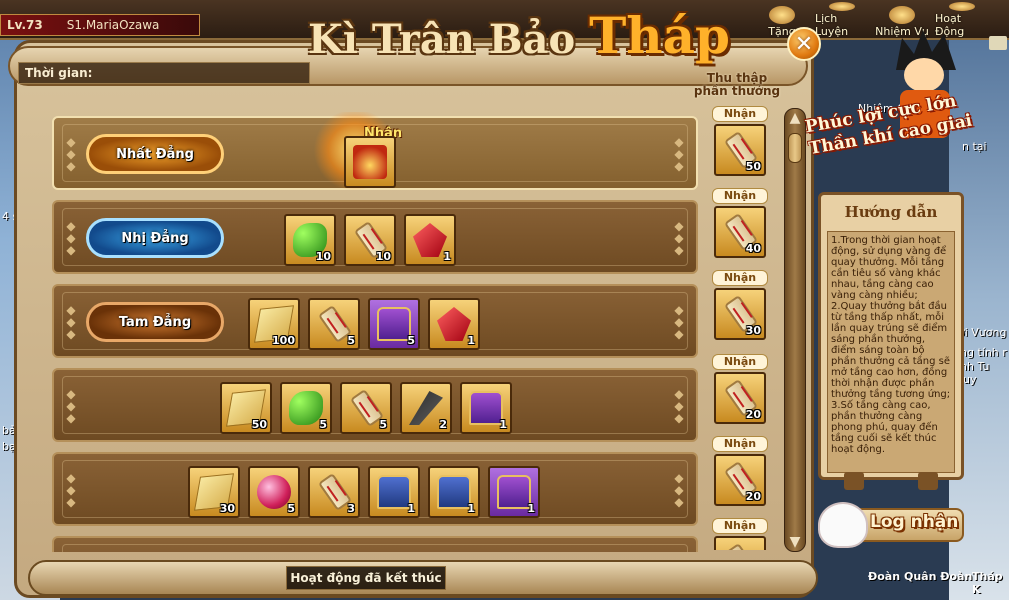 The image size is (1009, 600). Describe the element at coordinates (914, 522) in the screenshot. I see `log-button-label: Log nhận` at that location.